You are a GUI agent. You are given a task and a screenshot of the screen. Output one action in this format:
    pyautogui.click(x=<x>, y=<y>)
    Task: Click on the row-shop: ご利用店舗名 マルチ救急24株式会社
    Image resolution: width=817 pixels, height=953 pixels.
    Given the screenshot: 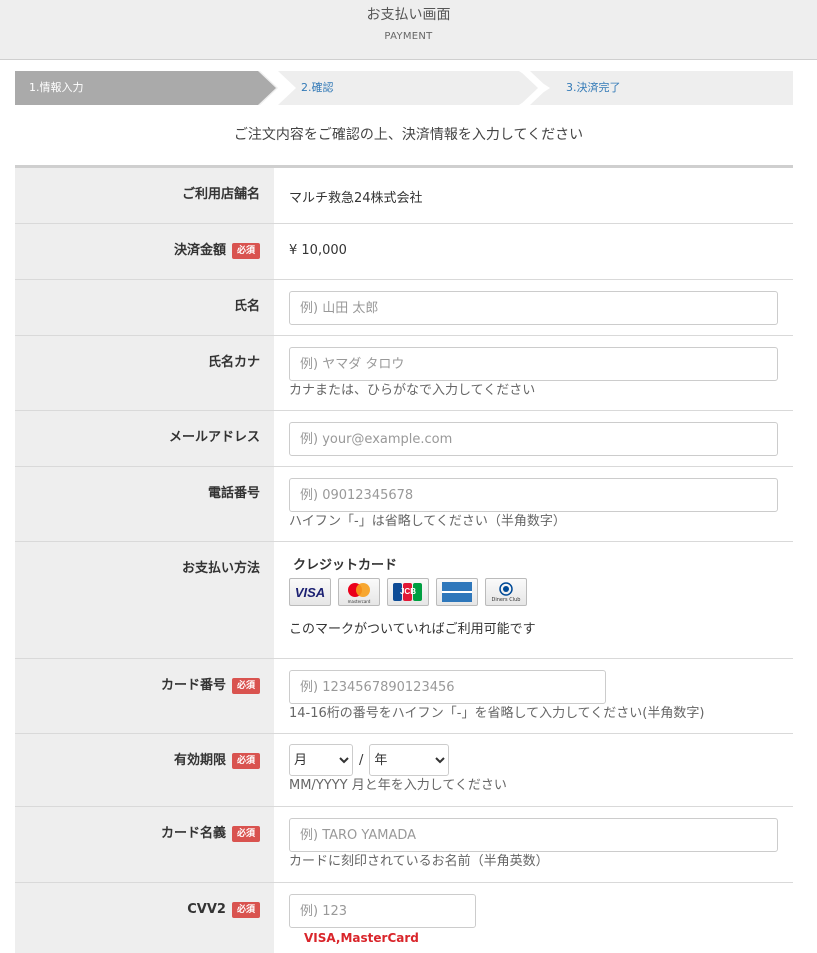 What is the action you would take?
    pyautogui.click(x=404, y=196)
    